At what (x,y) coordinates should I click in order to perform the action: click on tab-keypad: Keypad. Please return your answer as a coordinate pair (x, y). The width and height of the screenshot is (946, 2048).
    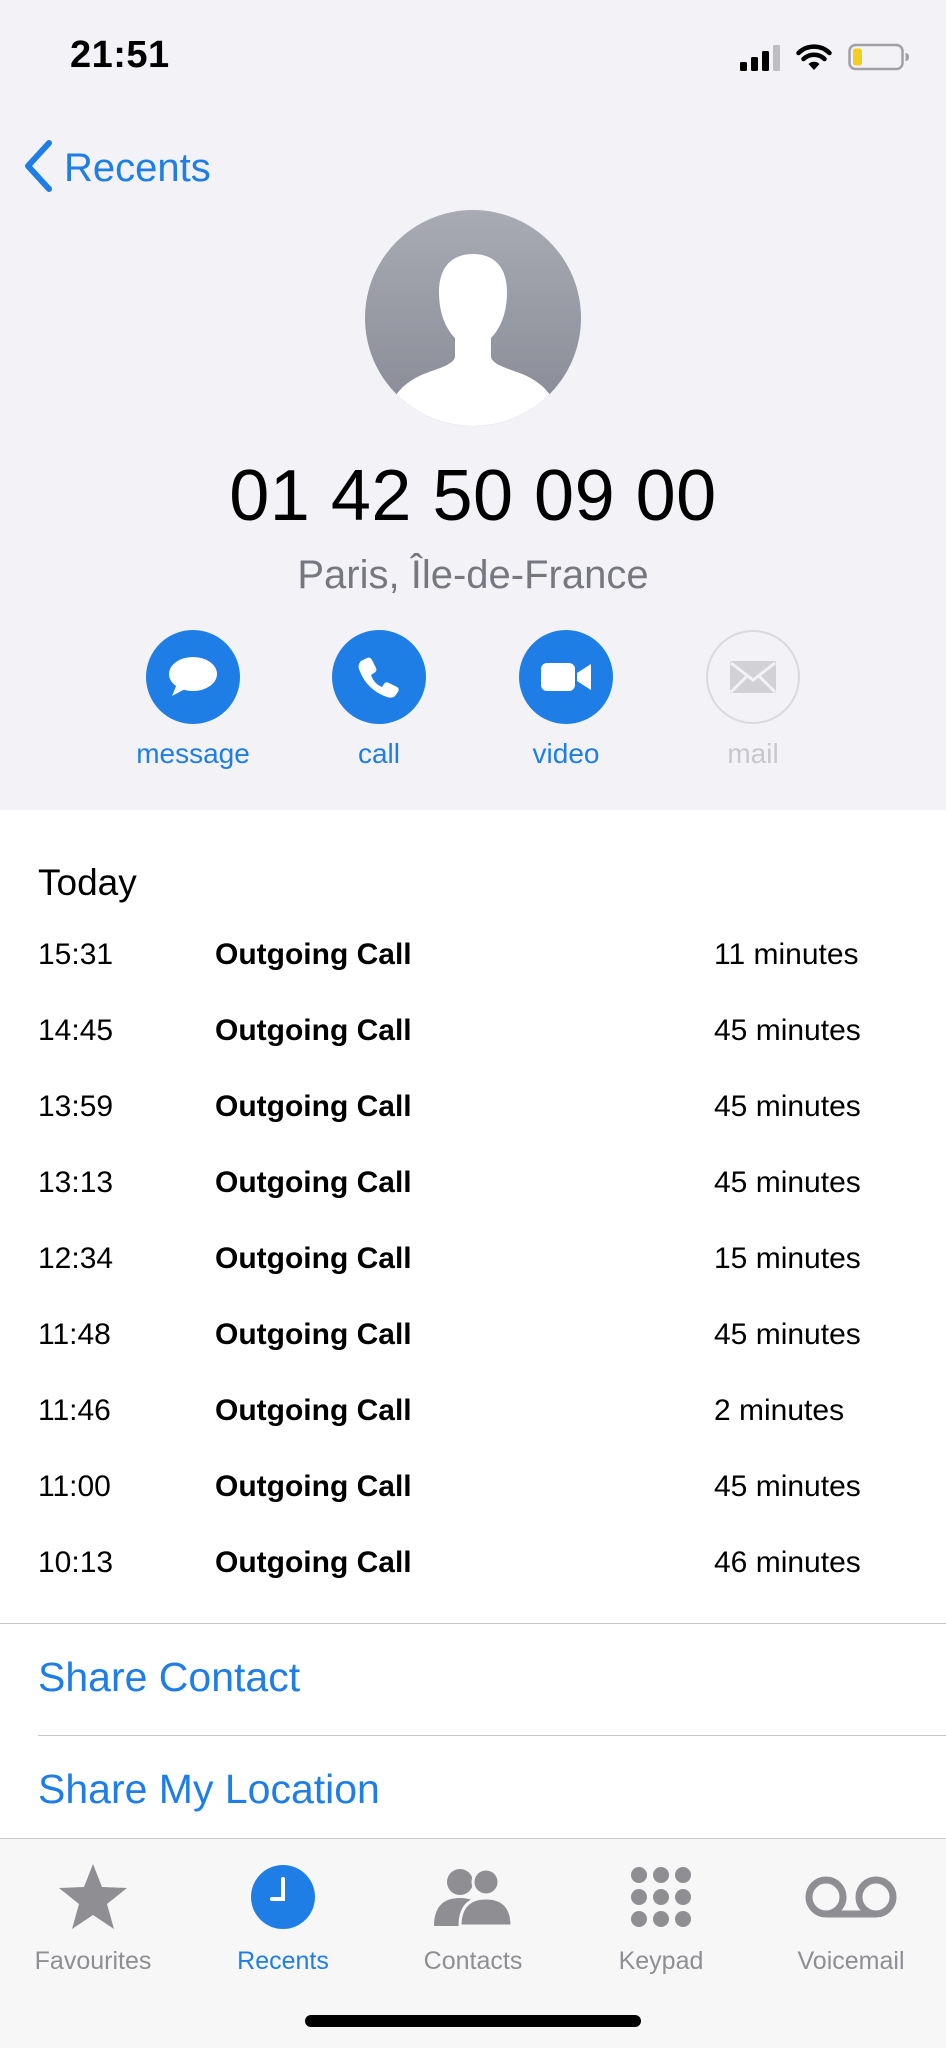
    Looking at the image, I should click on (661, 1917).